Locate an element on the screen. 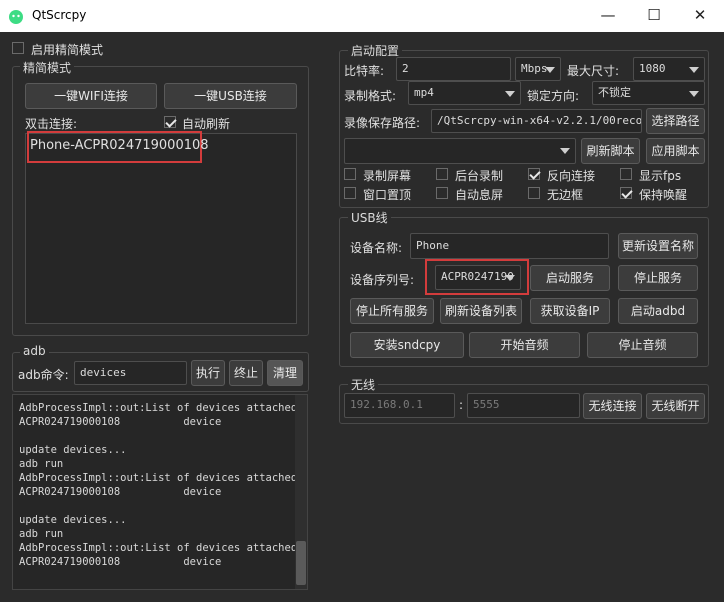  show-fps-label: 显示fps is located at coordinates (660, 176).